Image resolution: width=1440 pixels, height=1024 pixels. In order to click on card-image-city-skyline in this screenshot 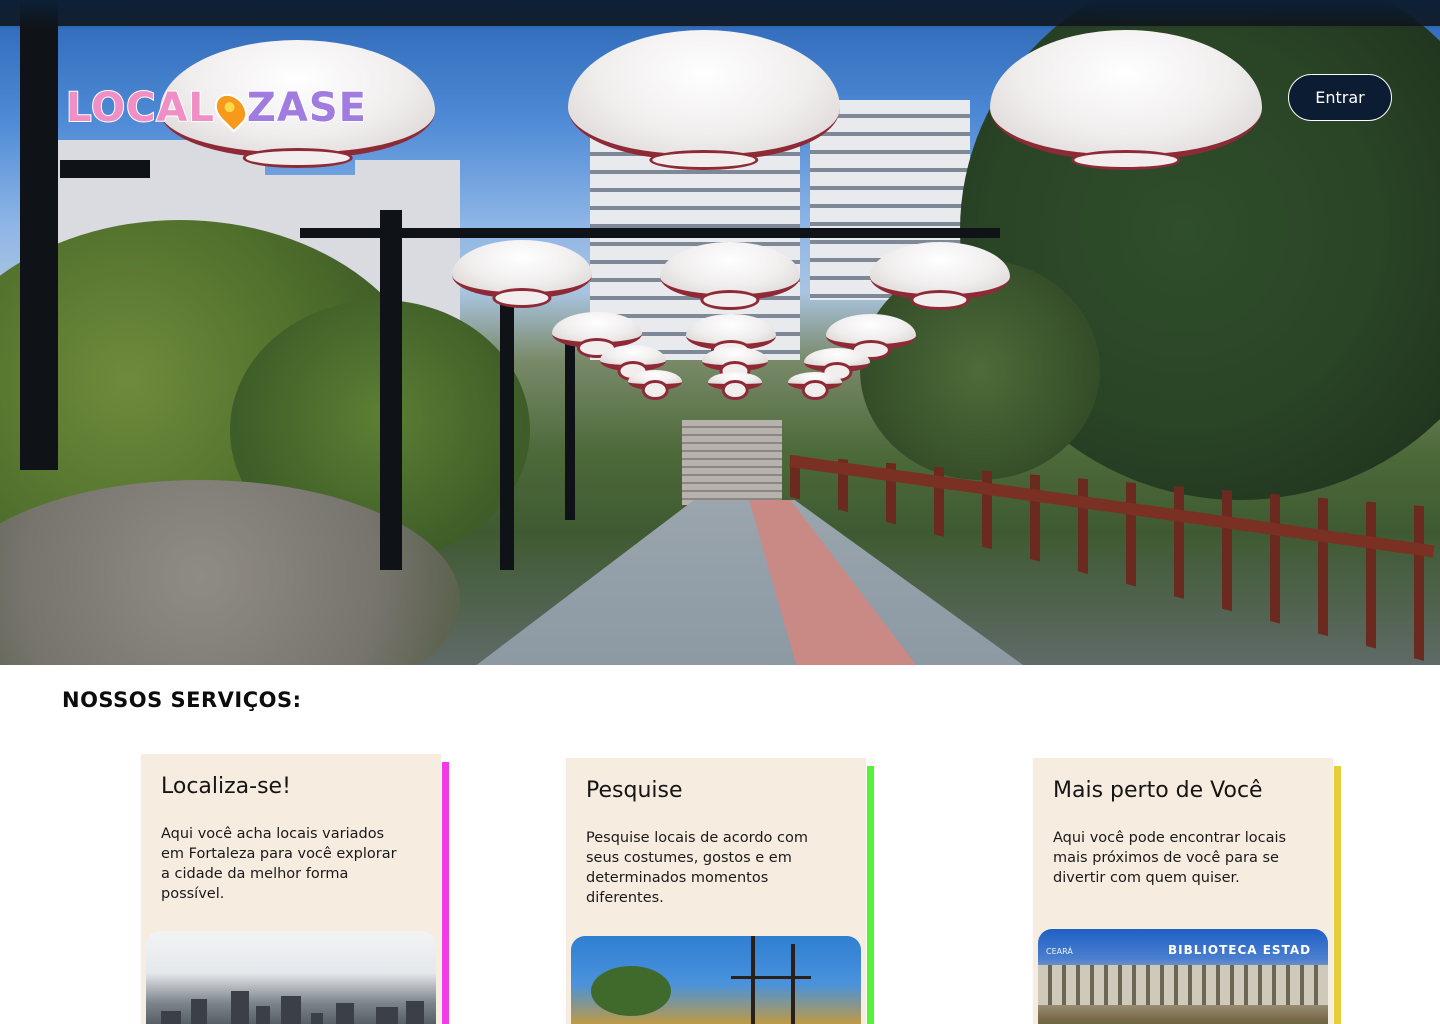, I will do `click(291, 977)`.